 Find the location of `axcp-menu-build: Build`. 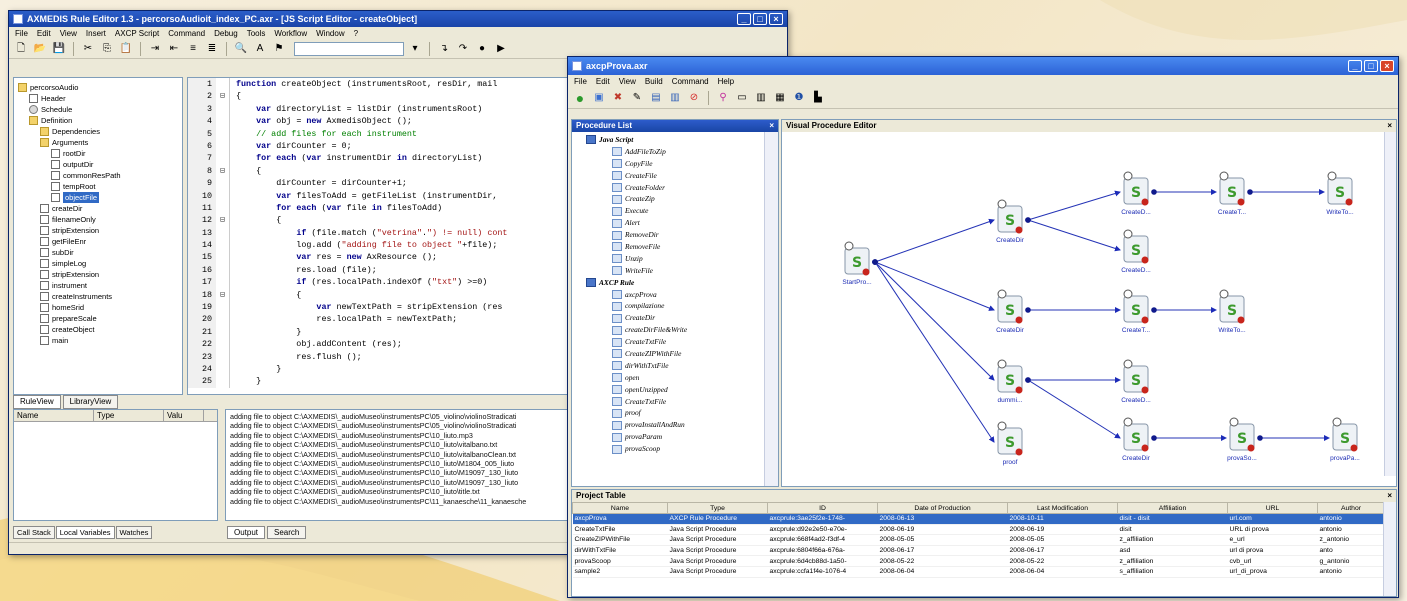

axcp-menu-build: Build is located at coordinates (654, 81).